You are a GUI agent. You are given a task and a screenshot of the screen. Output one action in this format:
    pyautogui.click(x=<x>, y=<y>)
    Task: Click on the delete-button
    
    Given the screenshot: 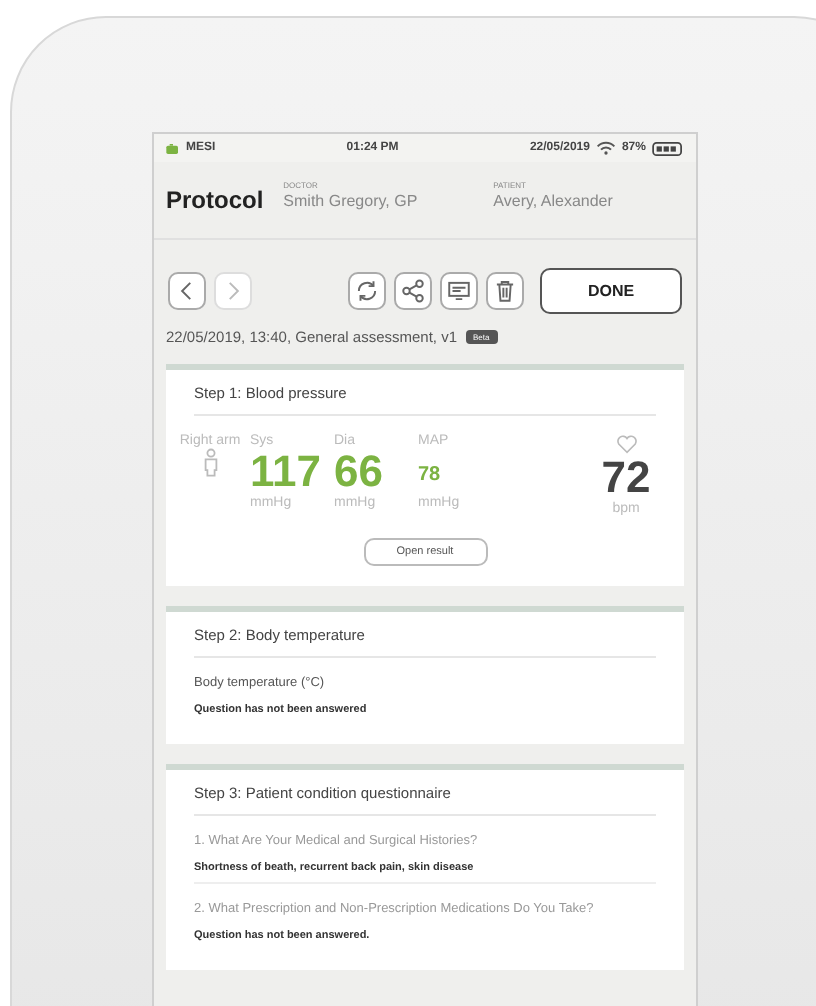 What is the action you would take?
    pyautogui.click(x=505, y=291)
    